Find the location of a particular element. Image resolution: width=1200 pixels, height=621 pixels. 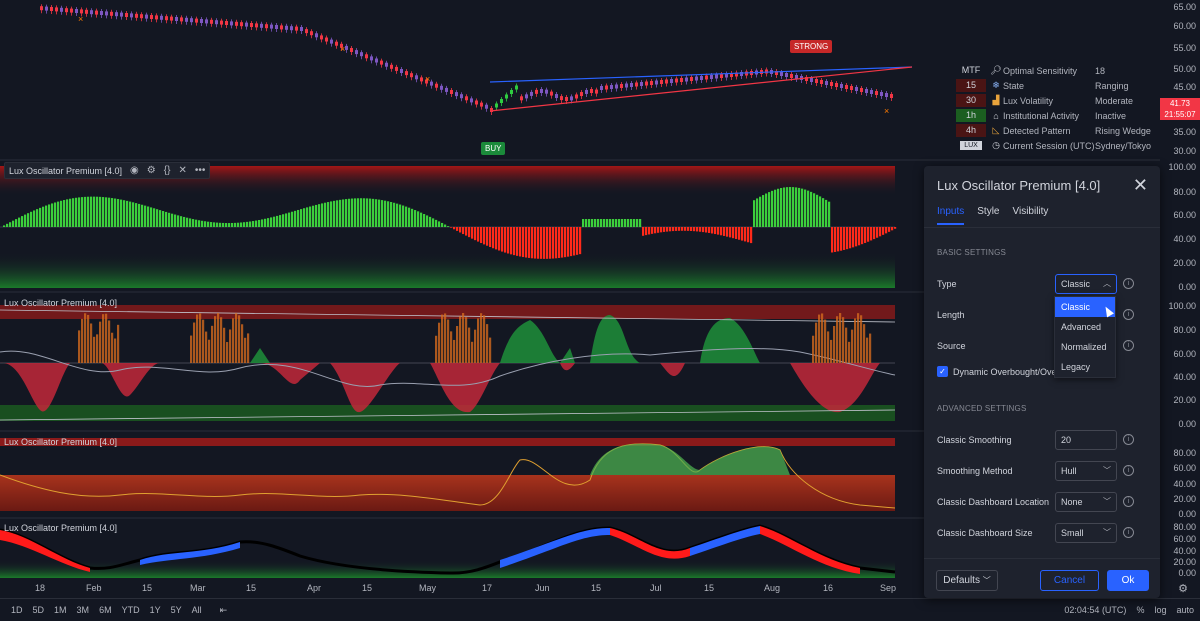

pane-label-osc2: Lux Oscillator Premium [4.0] is located at coordinates (60, 303).